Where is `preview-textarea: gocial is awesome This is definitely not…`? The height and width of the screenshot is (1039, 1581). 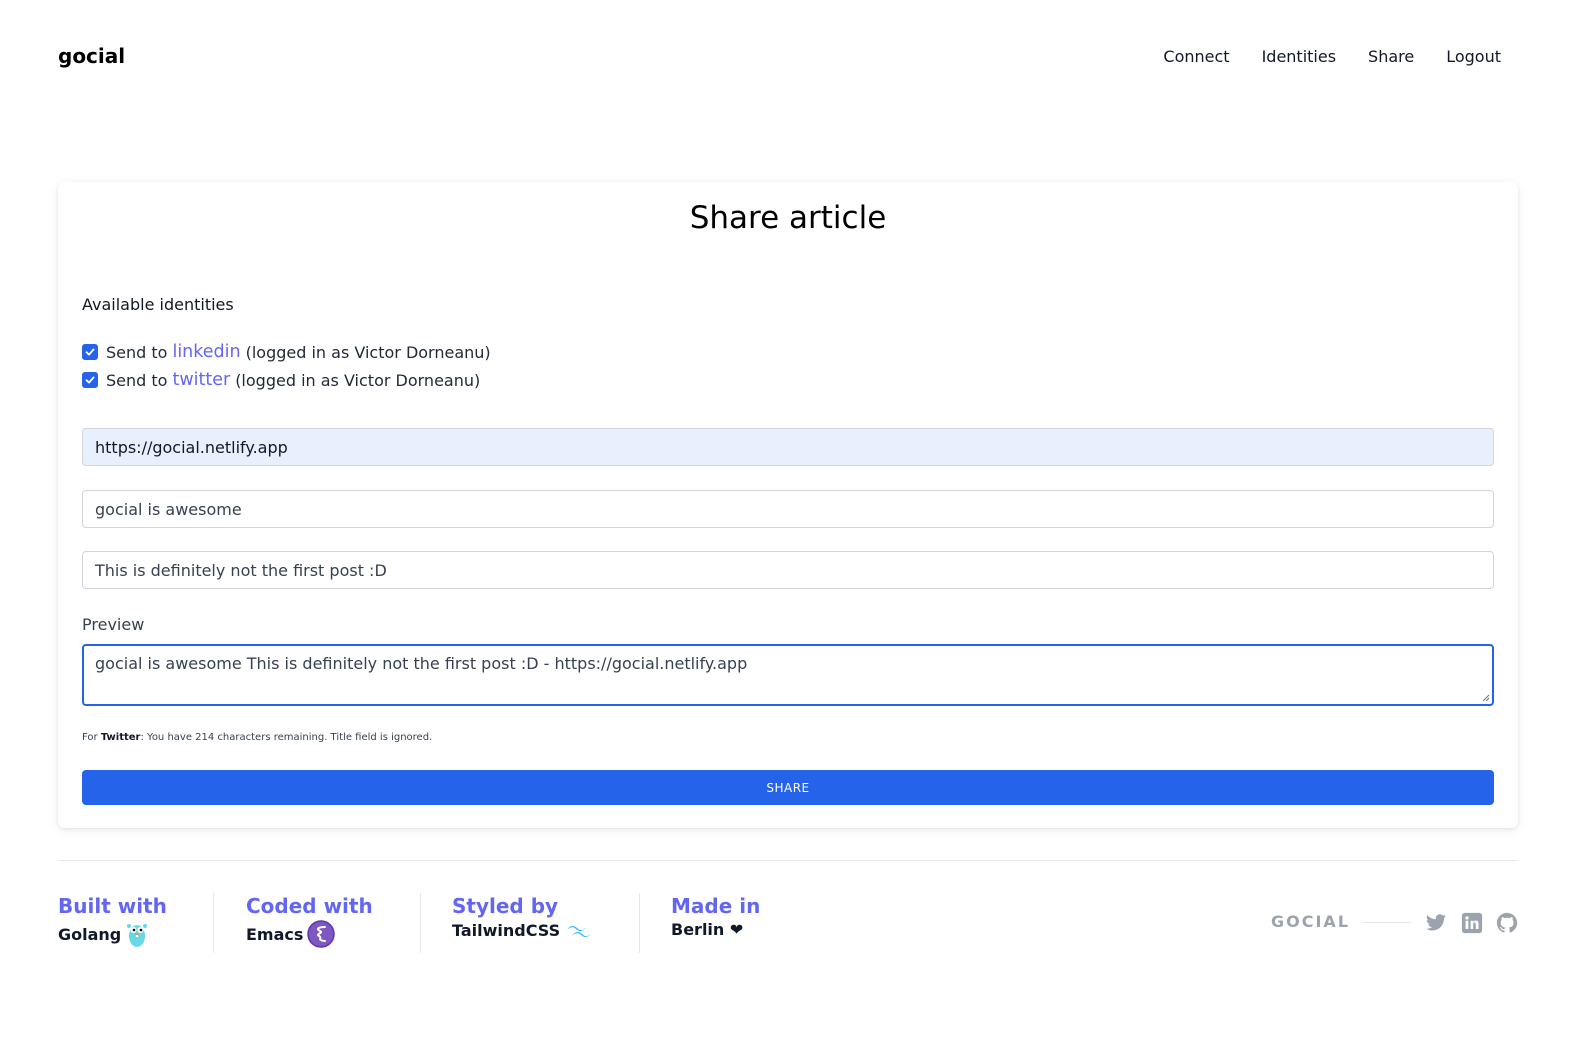 preview-textarea: gocial is awesome This is definitely not… is located at coordinates (788, 675).